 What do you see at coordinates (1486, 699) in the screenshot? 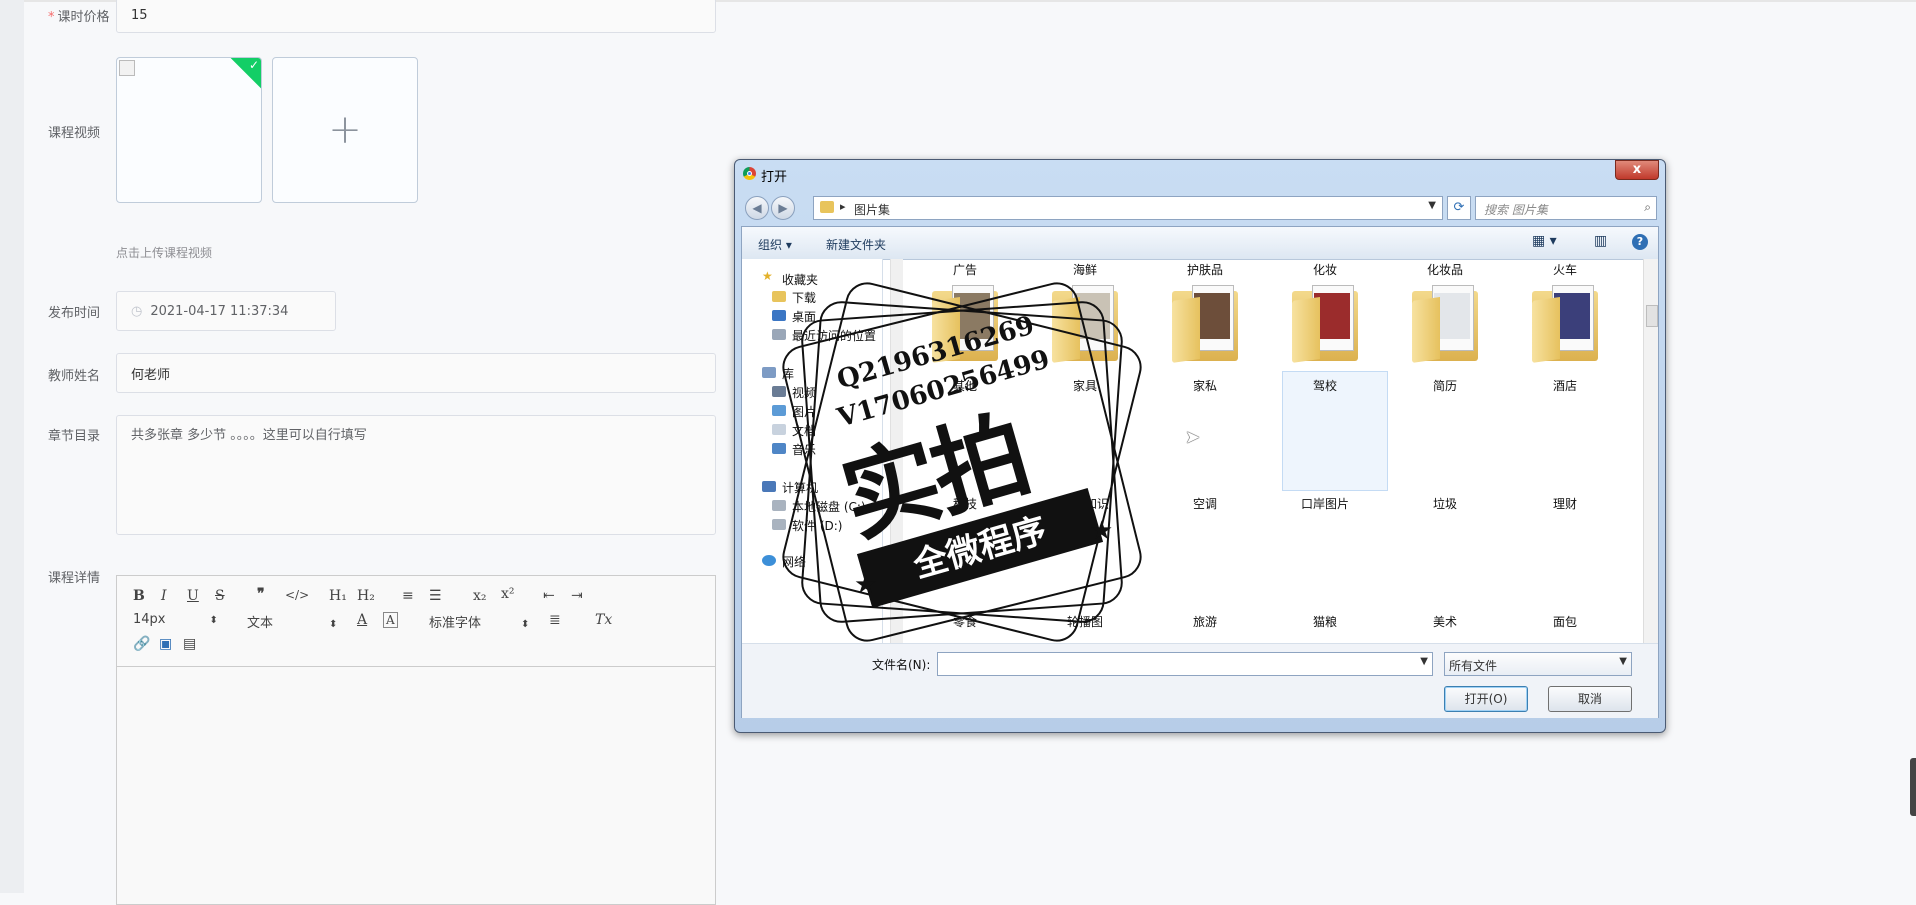
I see `open-button: 打开(O)` at bounding box center [1486, 699].